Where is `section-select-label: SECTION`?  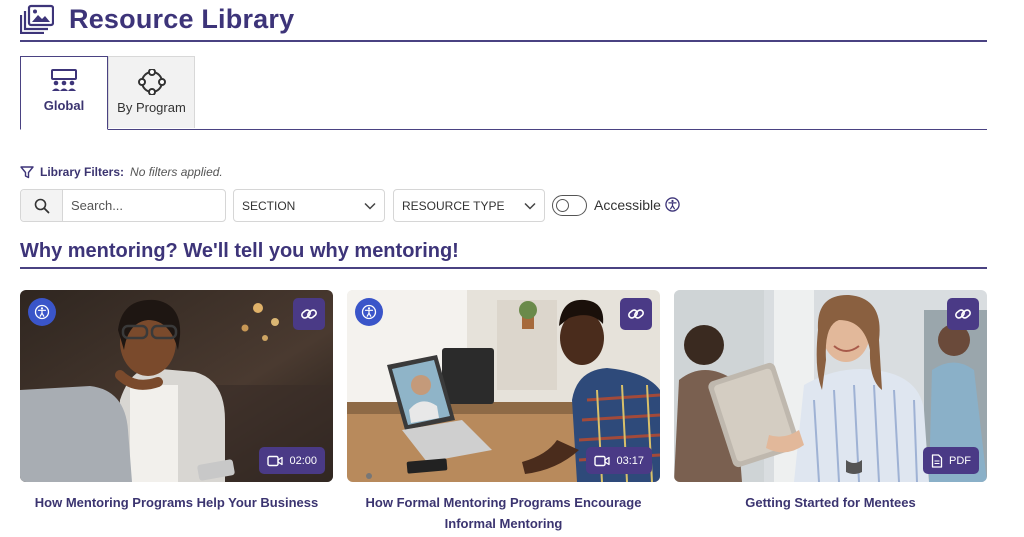
section-select-label: SECTION is located at coordinates (269, 205).